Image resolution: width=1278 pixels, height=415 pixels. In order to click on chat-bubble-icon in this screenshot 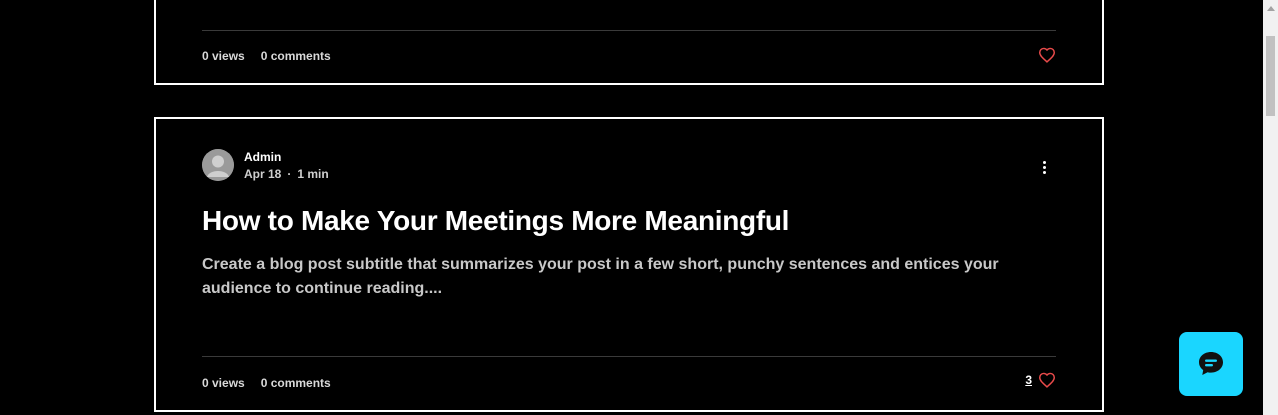, I will do `click(1211, 363)`.